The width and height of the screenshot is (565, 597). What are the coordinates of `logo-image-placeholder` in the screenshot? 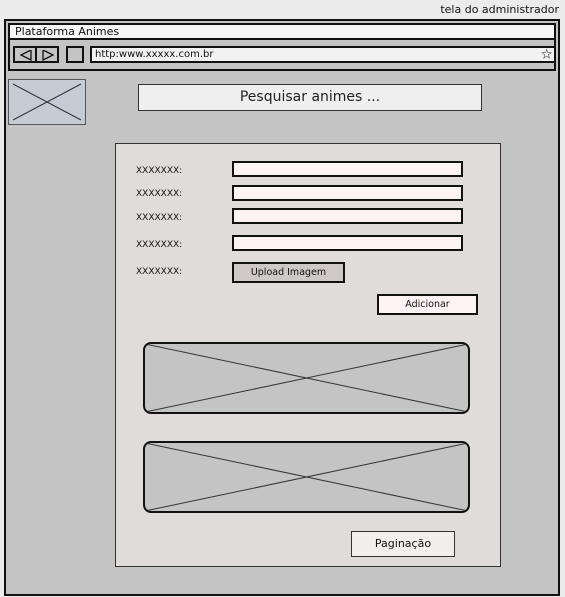 It's located at (47, 102).